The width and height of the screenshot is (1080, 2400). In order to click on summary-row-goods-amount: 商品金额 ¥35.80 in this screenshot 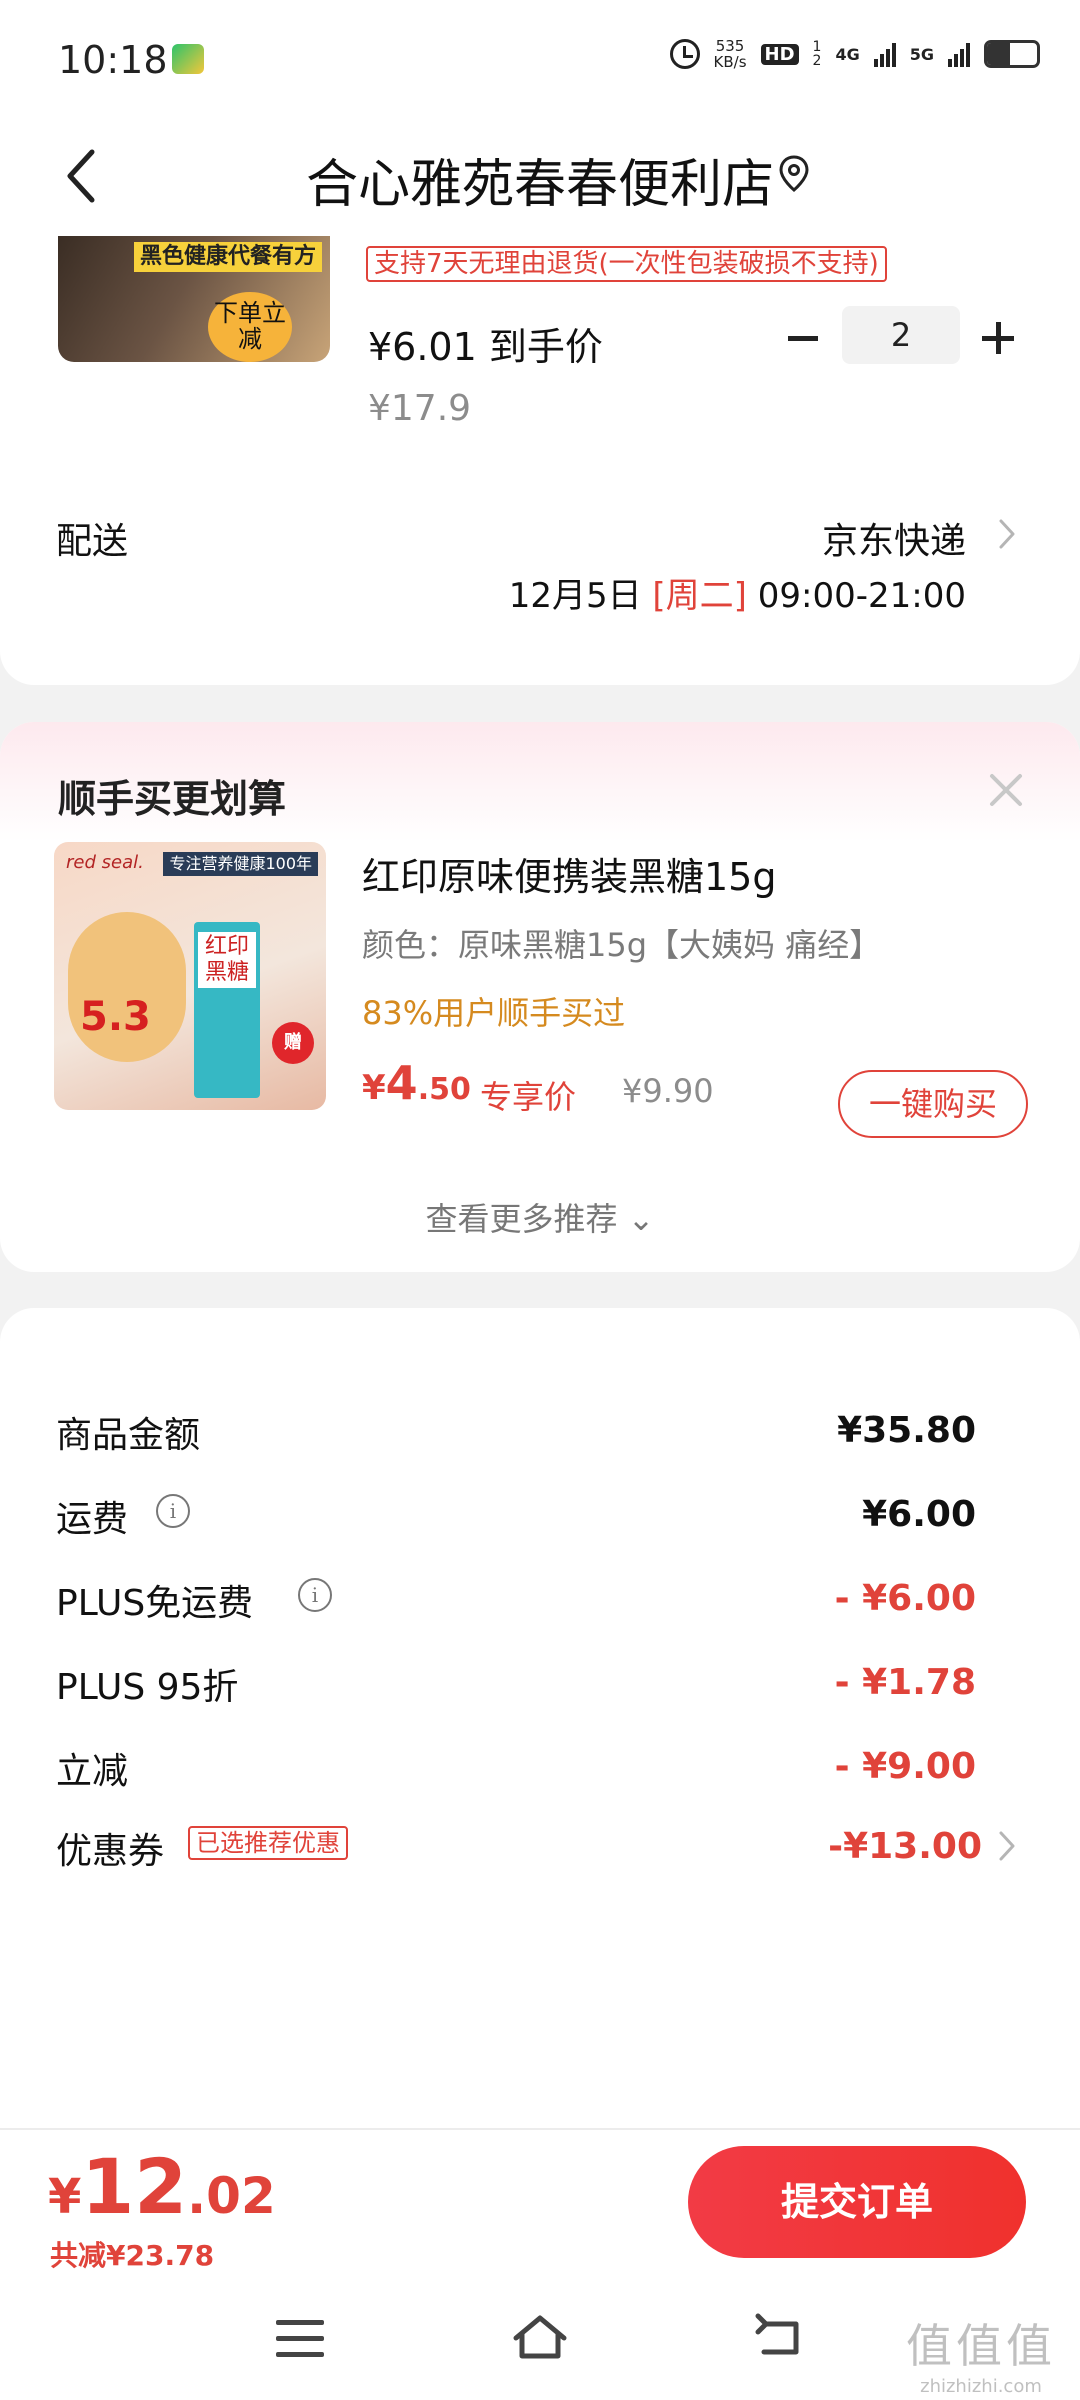, I will do `click(516, 1433)`.